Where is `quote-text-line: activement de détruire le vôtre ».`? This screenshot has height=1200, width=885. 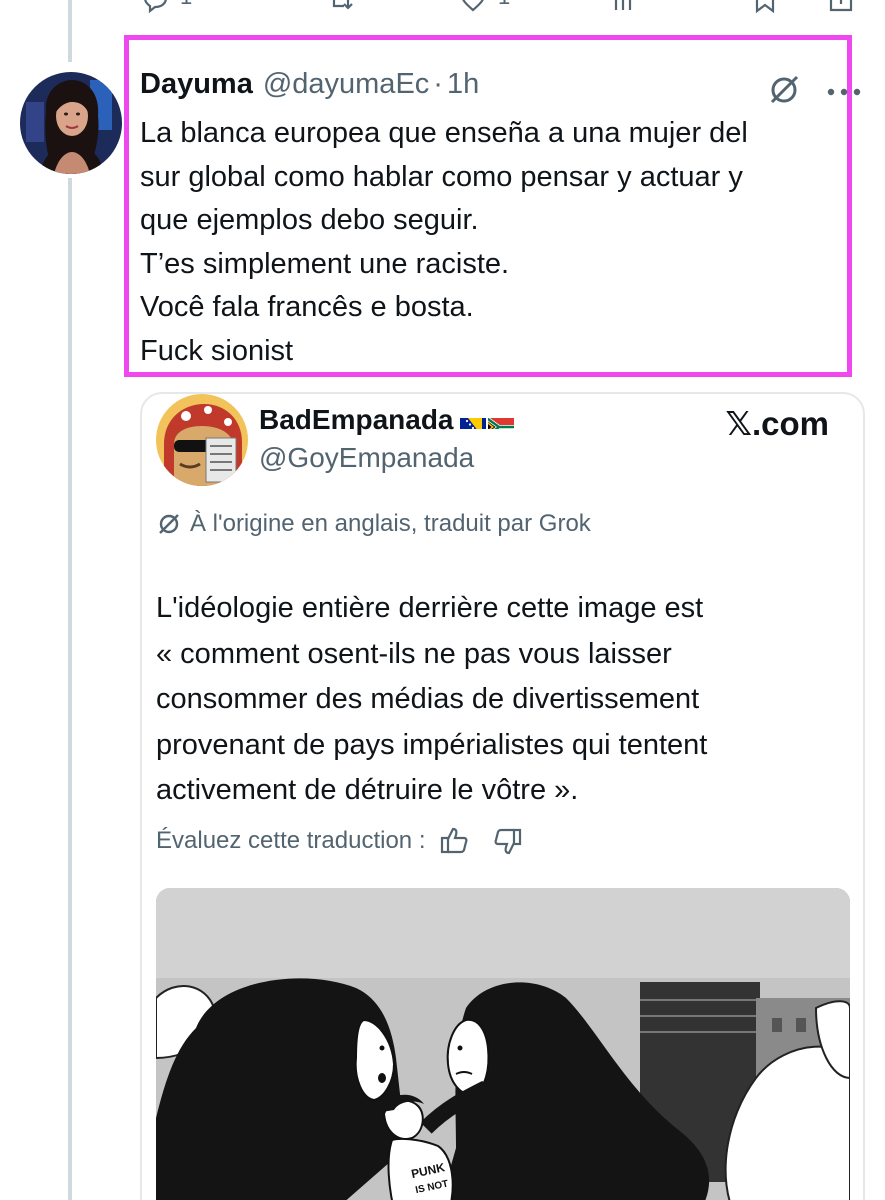 quote-text-line: activement de détruire le vôtre ». is located at coordinates (367, 790).